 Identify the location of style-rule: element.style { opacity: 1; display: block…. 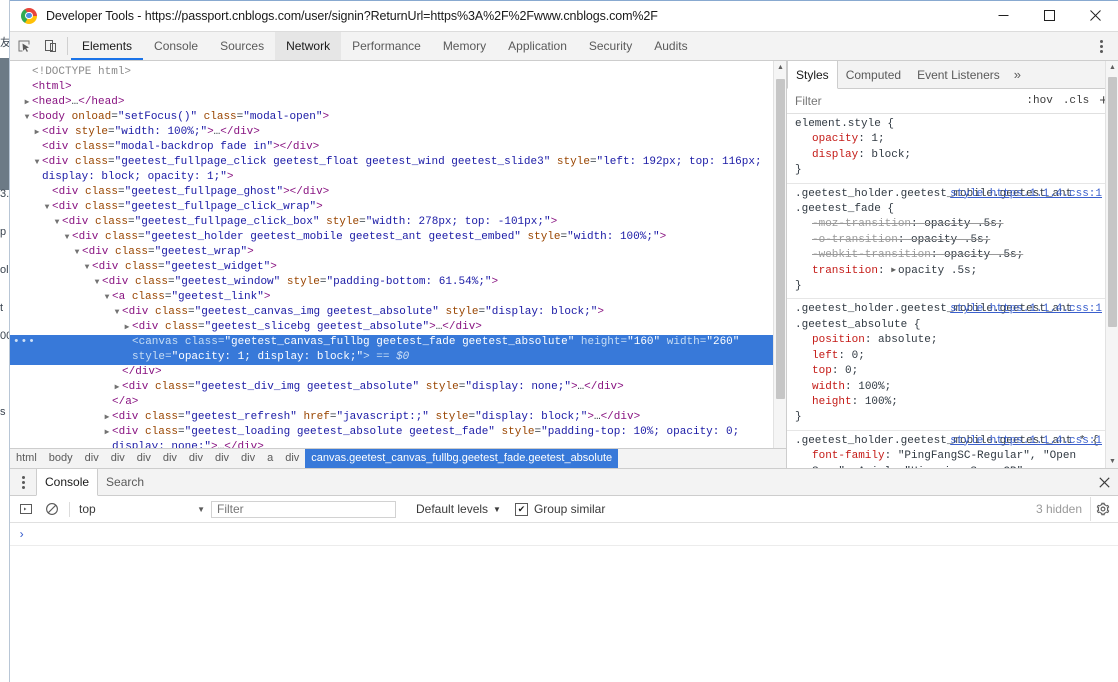
(948, 149).